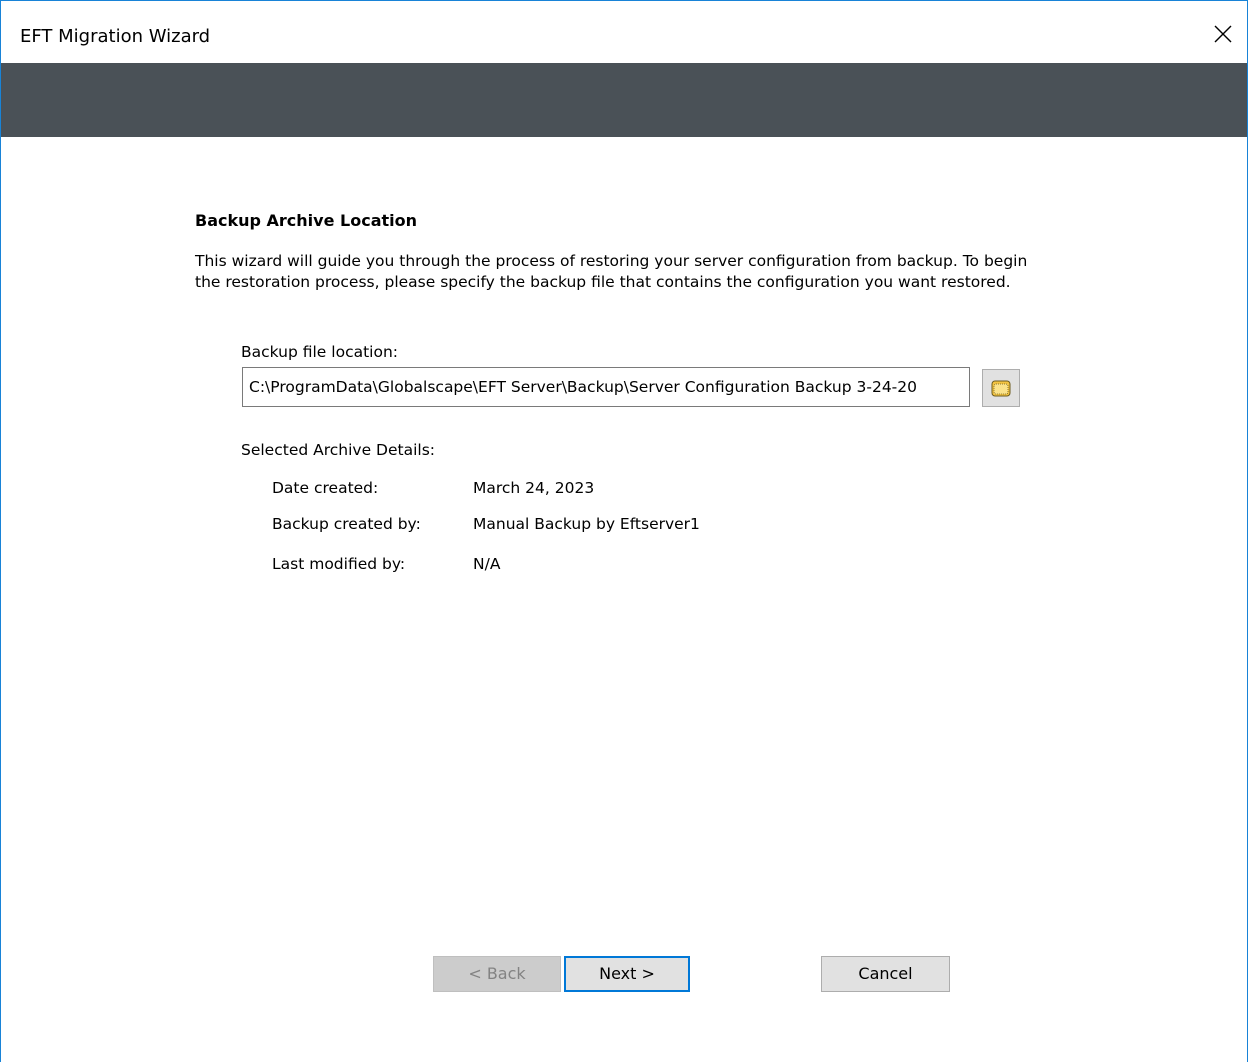  I want to click on created-by-label: Backup created by:, so click(346, 524).